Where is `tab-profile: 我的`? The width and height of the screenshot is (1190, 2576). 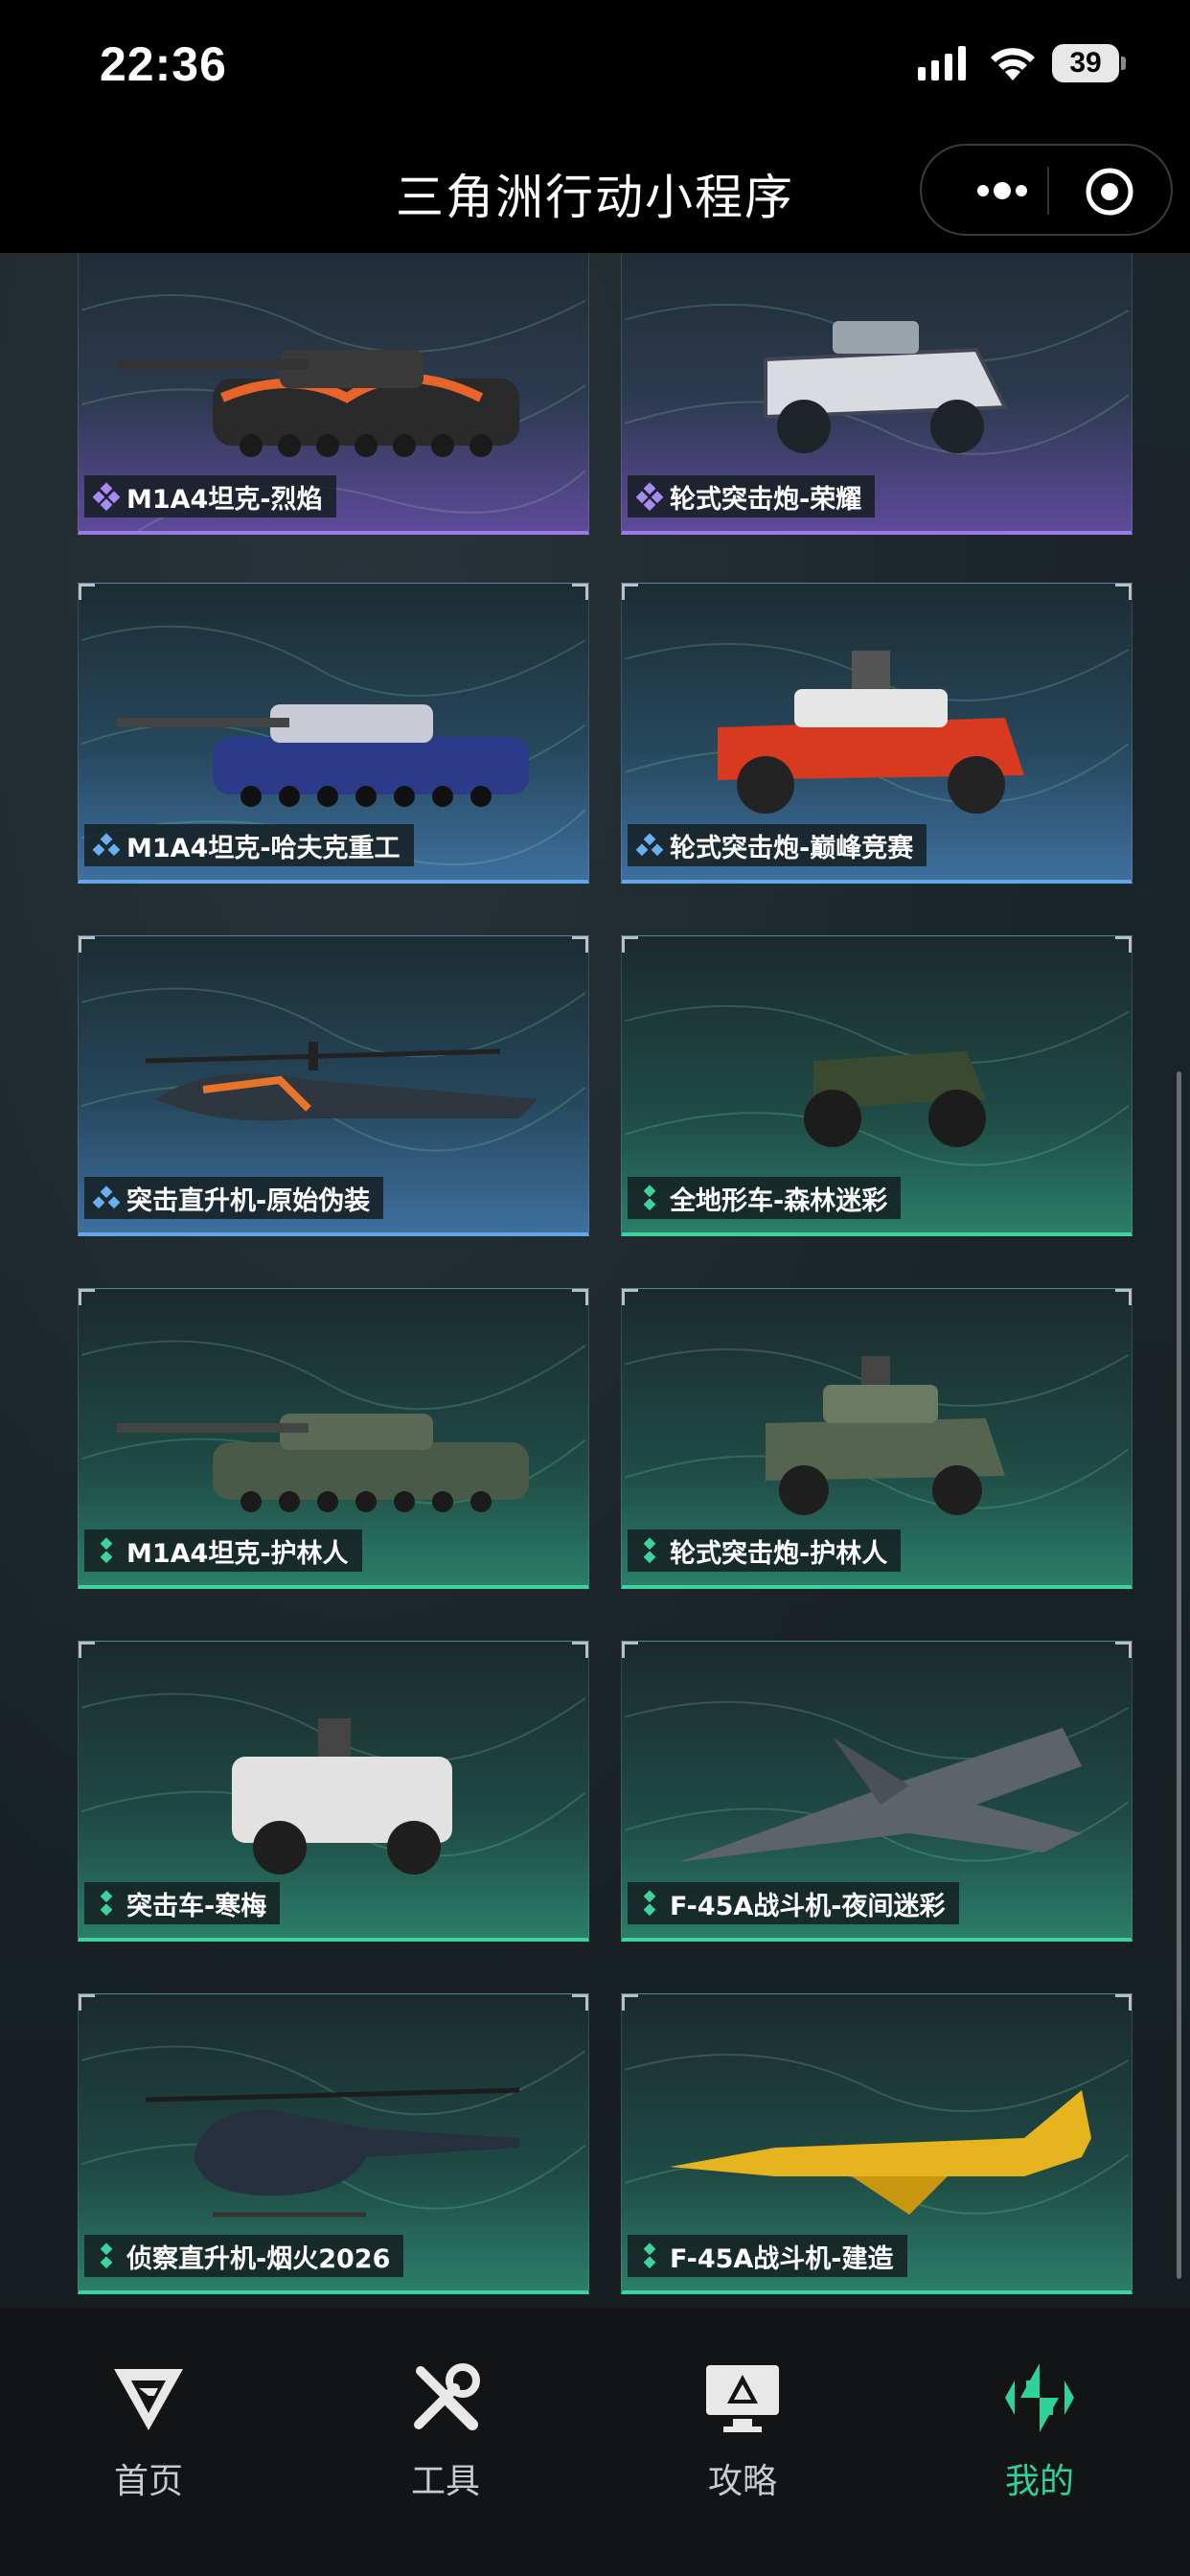 tab-profile: 我的 is located at coordinates (1039, 2404).